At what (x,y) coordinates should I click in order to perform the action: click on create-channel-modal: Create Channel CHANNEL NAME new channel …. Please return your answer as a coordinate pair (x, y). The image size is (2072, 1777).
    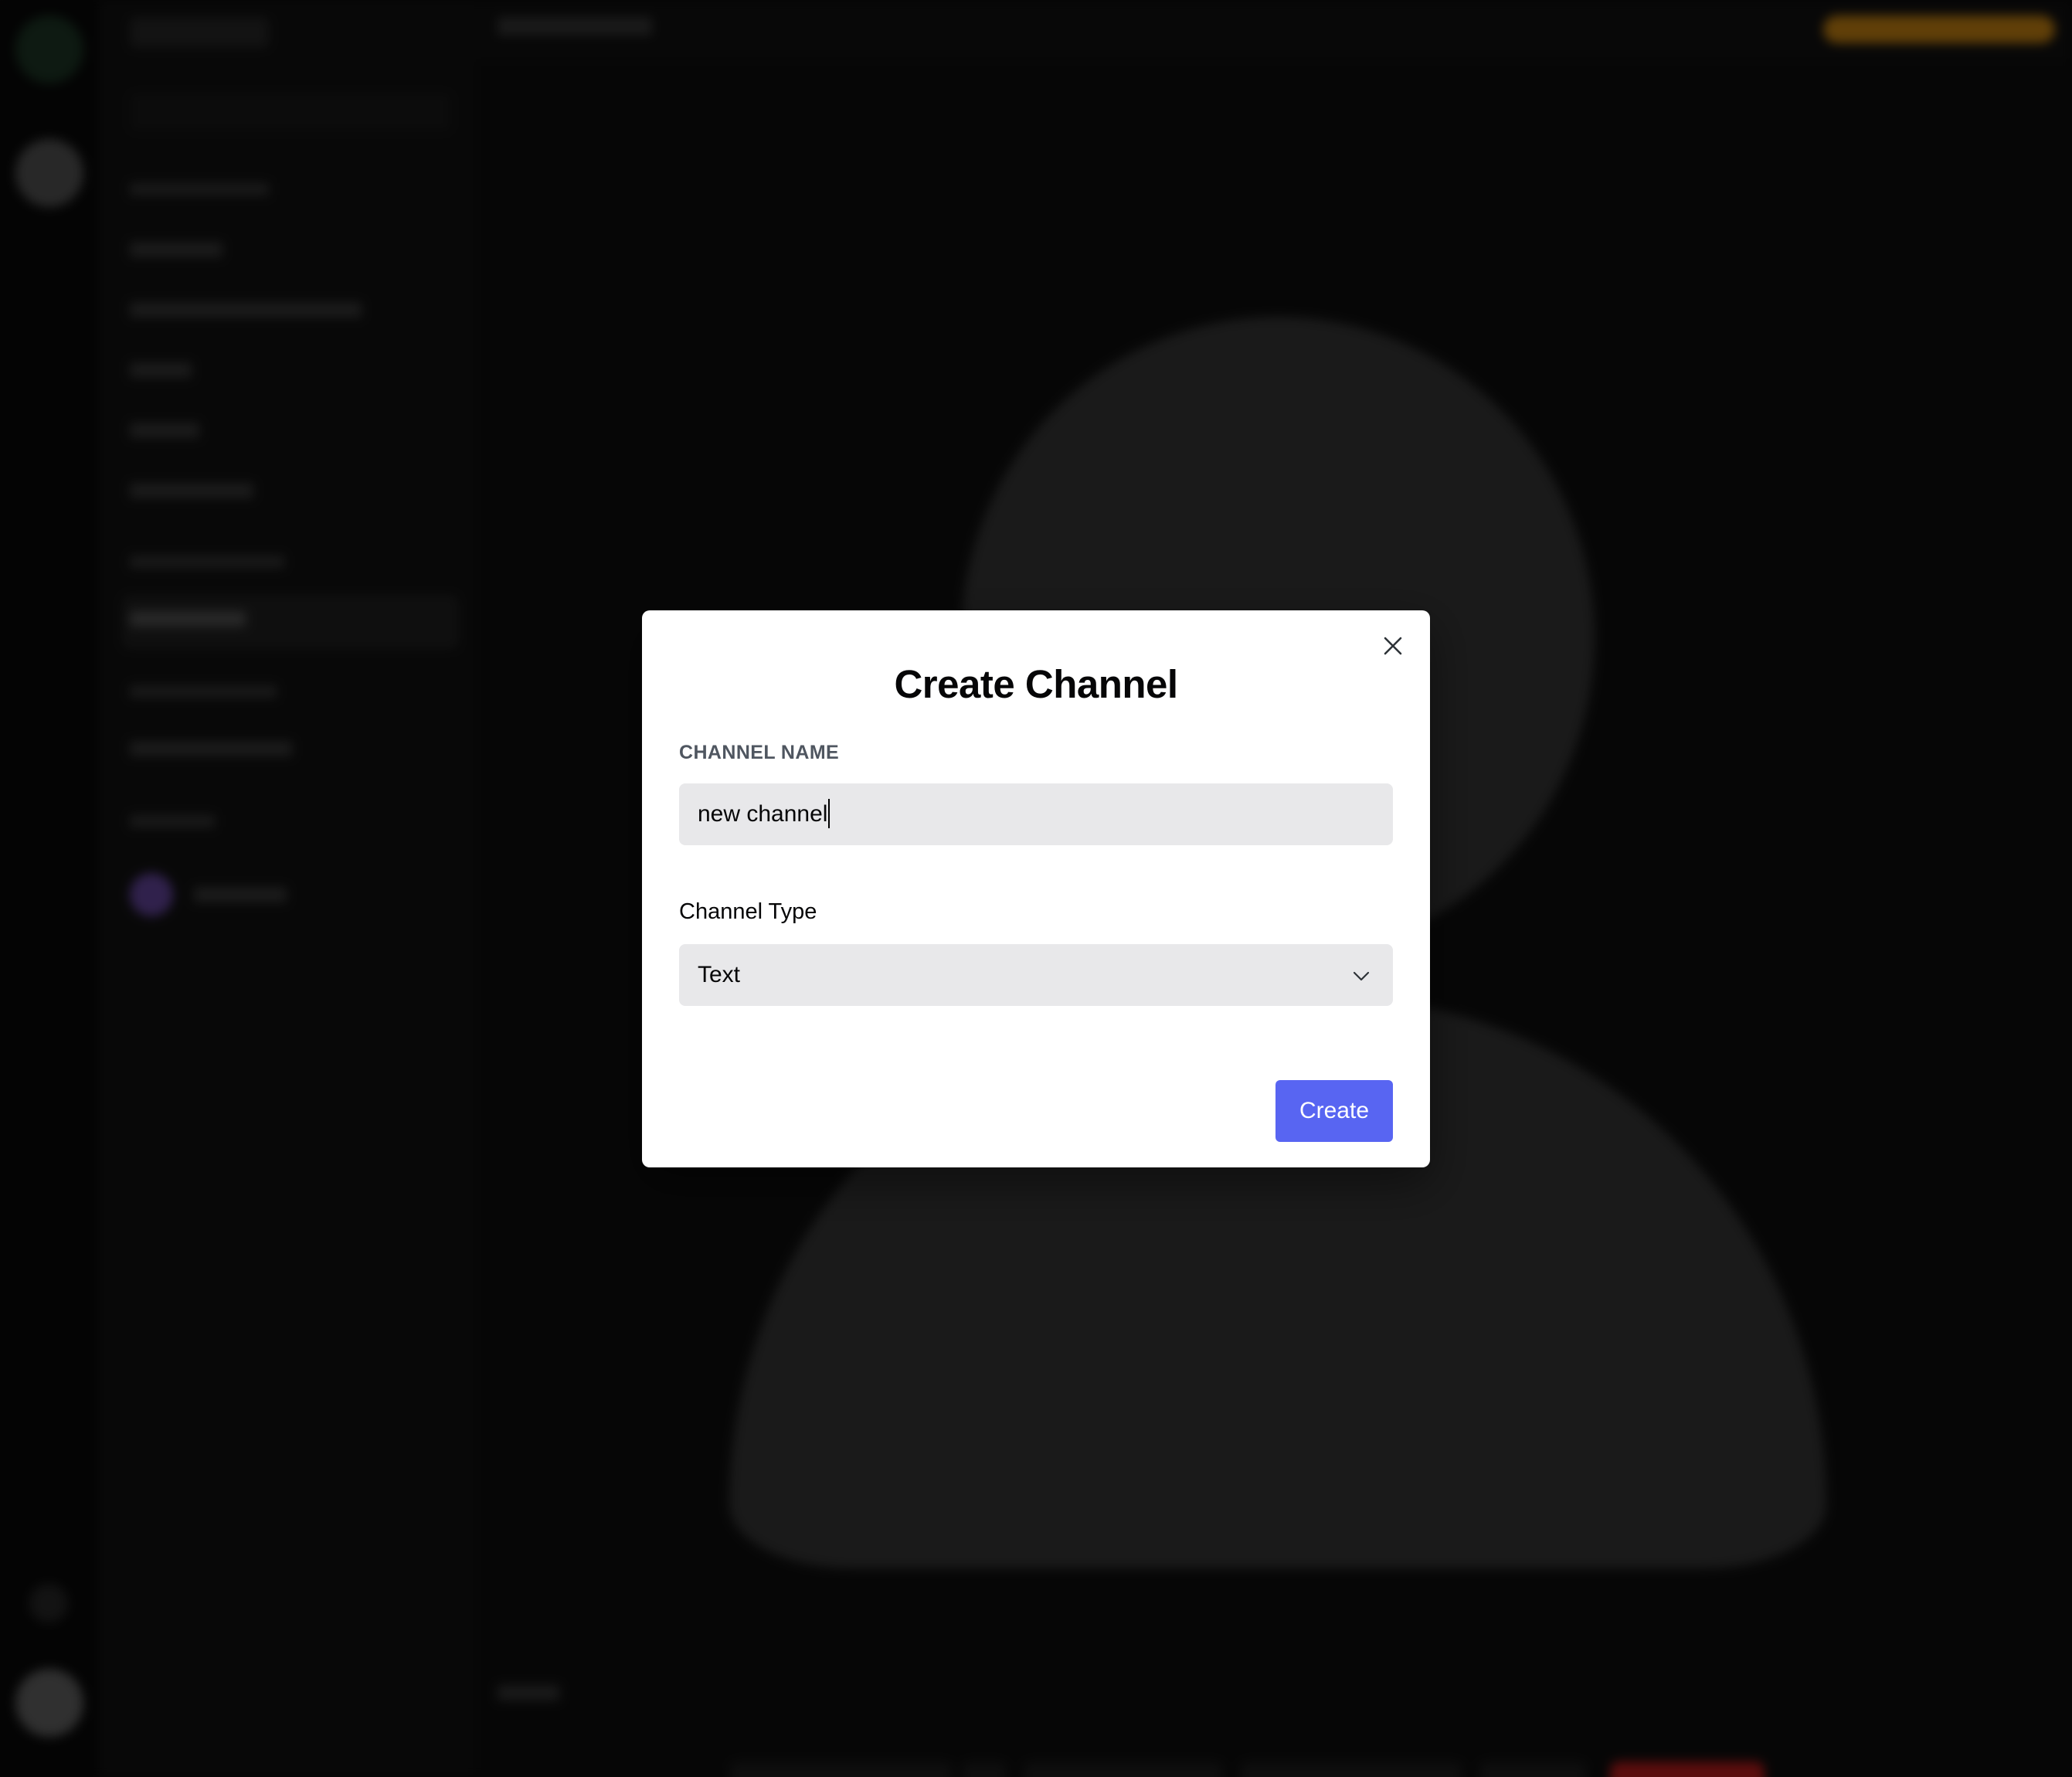
    Looking at the image, I should click on (1036, 888).